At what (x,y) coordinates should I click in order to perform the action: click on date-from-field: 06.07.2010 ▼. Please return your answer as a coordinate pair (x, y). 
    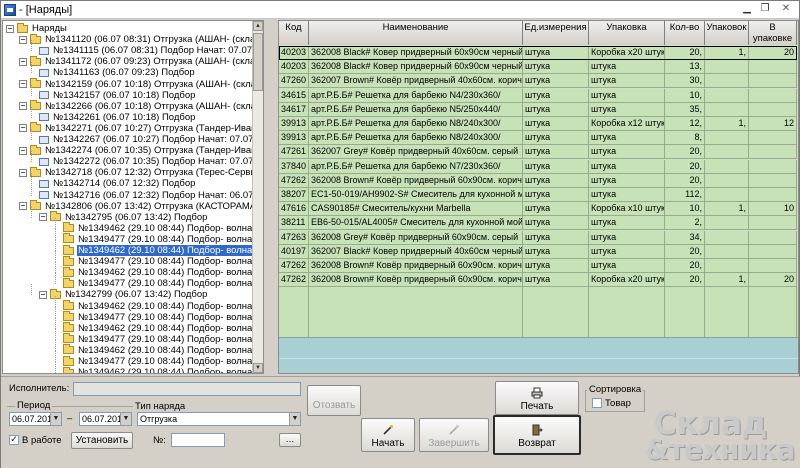
    Looking at the image, I should click on (35, 419).